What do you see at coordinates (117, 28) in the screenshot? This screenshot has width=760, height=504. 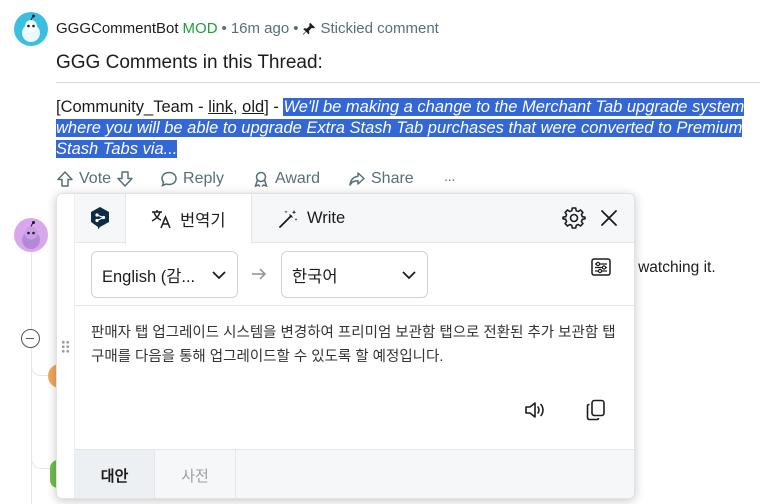 I see `username-link: GGGCommentBot` at bounding box center [117, 28].